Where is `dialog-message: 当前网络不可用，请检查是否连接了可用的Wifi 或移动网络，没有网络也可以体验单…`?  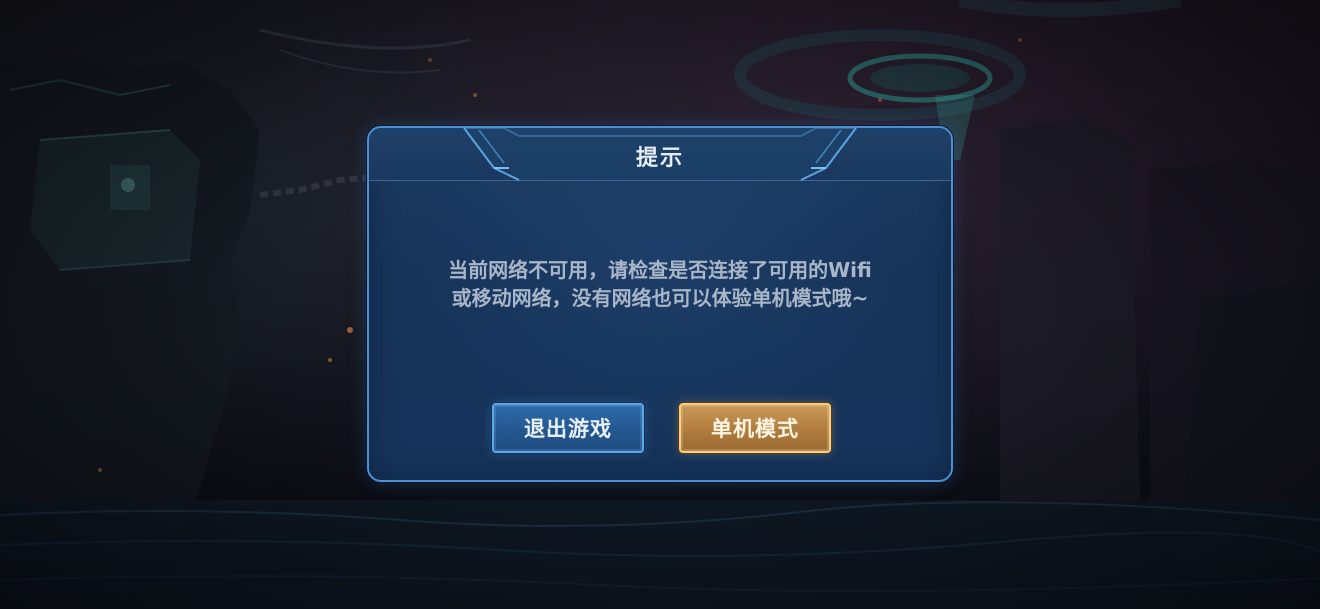
dialog-message: 当前网络不可用，请检查是否连接了可用的Wifi 或移动网络，没有网络也可以体验单… is located at coordinates (660, 284).